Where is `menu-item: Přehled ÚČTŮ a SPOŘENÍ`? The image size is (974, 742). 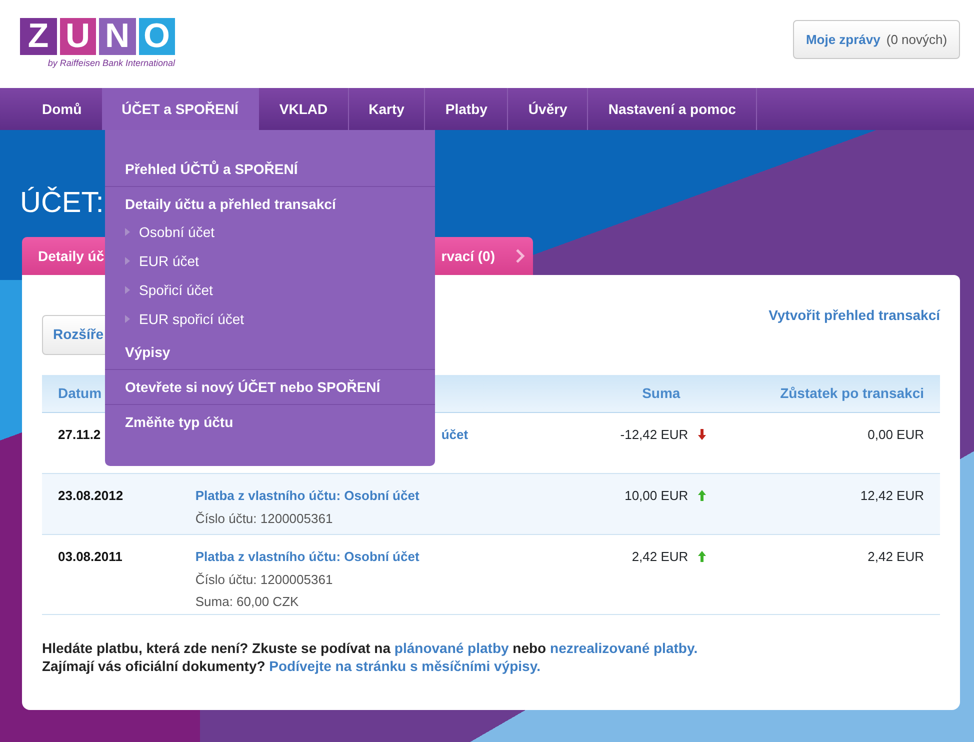
menu-item: Přehled ÚČTŮ a SPOŘENÍ is located at coordinates (270, 169).